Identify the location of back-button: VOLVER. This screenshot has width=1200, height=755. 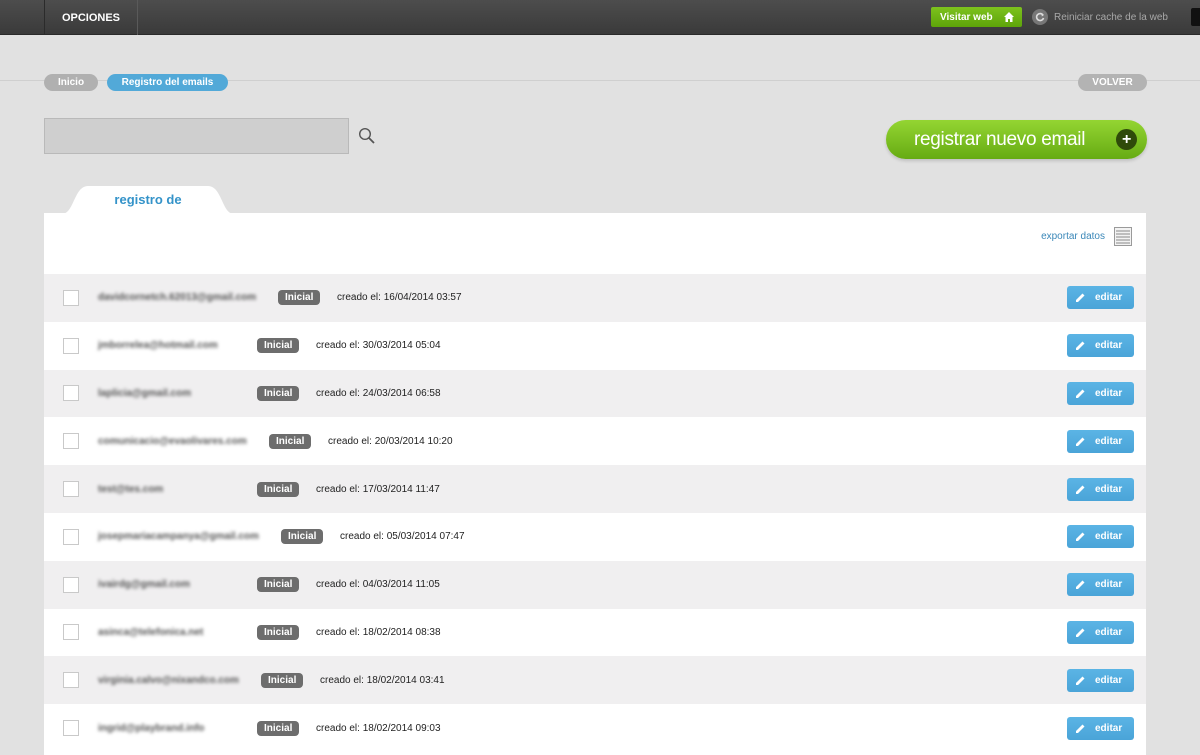
(1112, 82).